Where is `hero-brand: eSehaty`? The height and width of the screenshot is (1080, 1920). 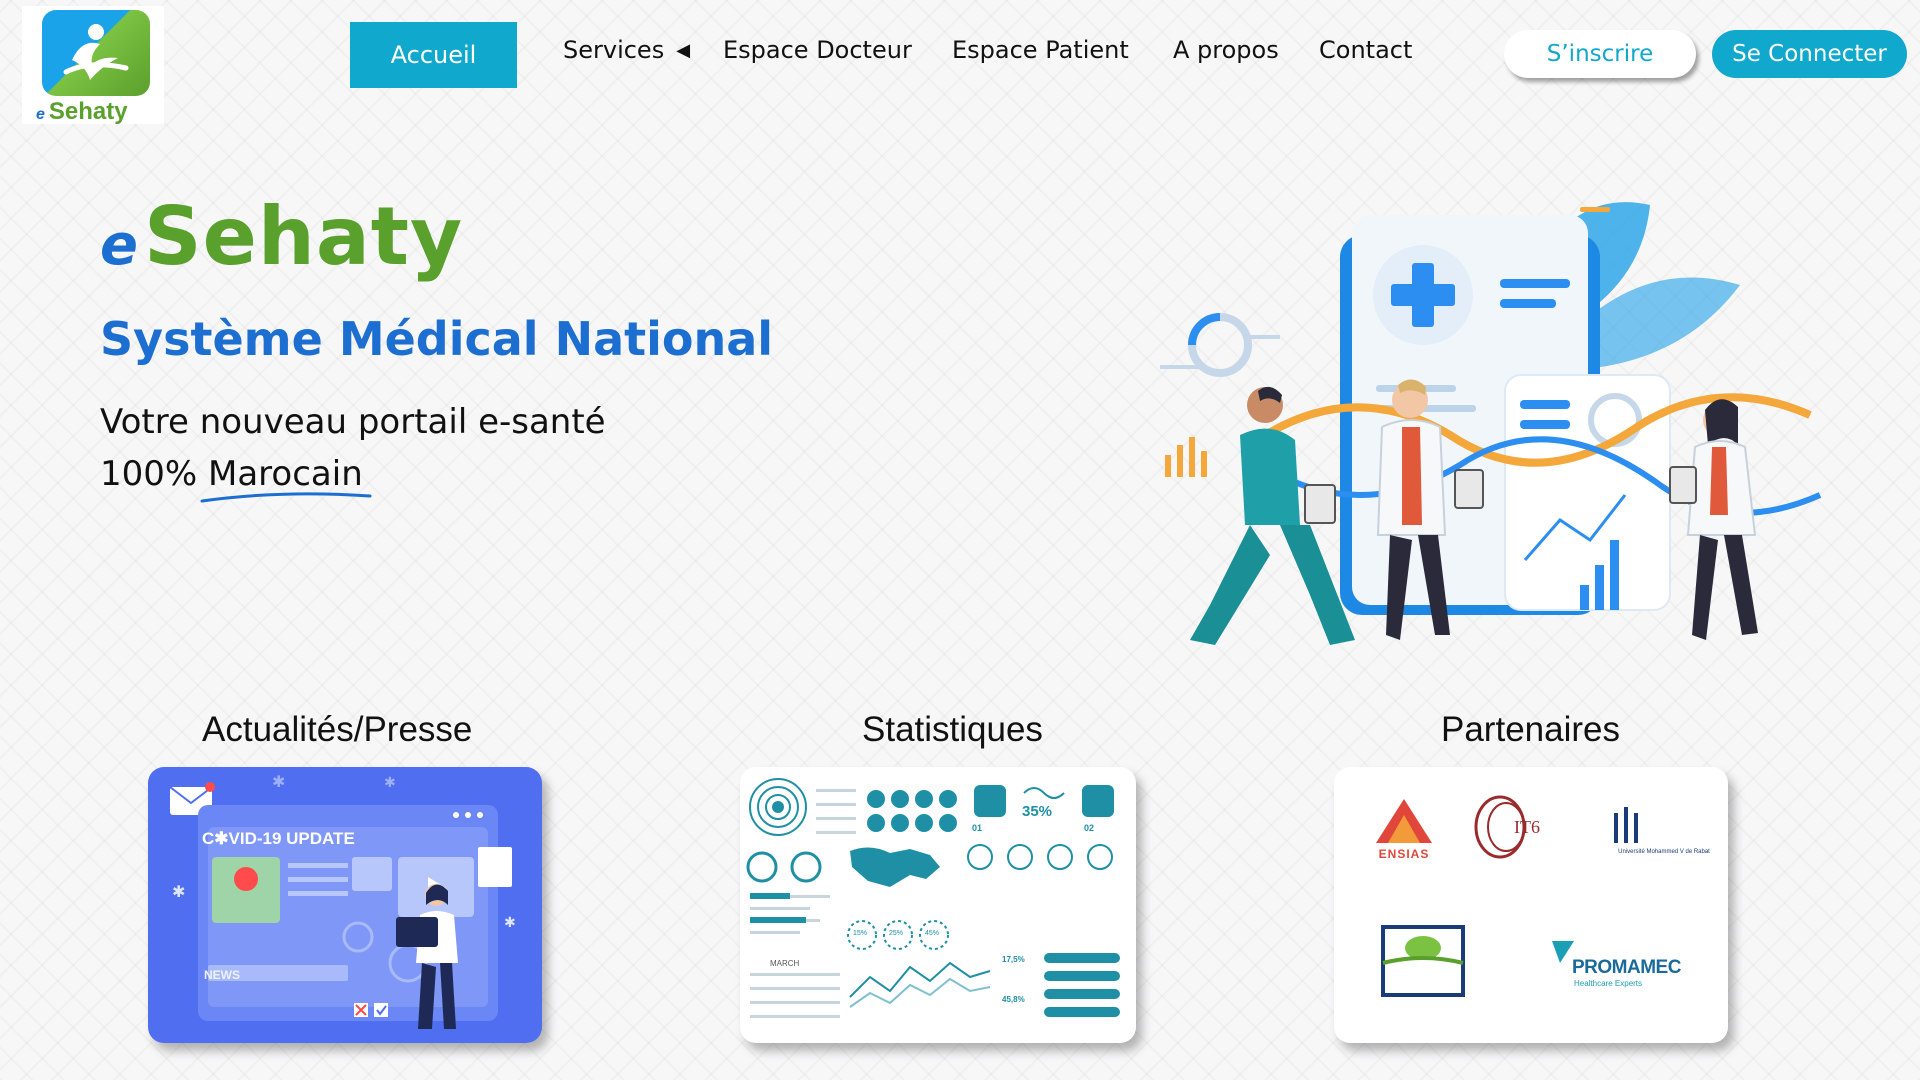 hero-brand: eSehaty is located at coordinates (281, 236).